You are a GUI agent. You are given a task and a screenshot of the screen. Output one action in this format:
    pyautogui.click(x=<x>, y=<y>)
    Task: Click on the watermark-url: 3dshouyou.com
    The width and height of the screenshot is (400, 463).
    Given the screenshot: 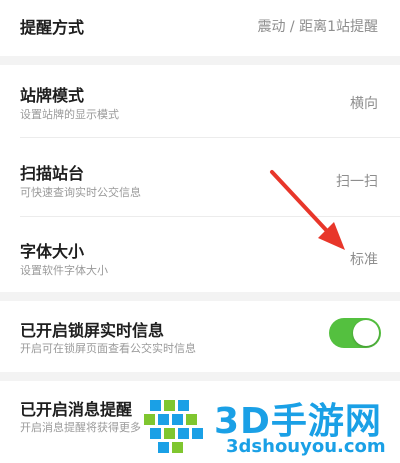 What is the action you would take?
    pyautogui.click(x=306, y=446)
    